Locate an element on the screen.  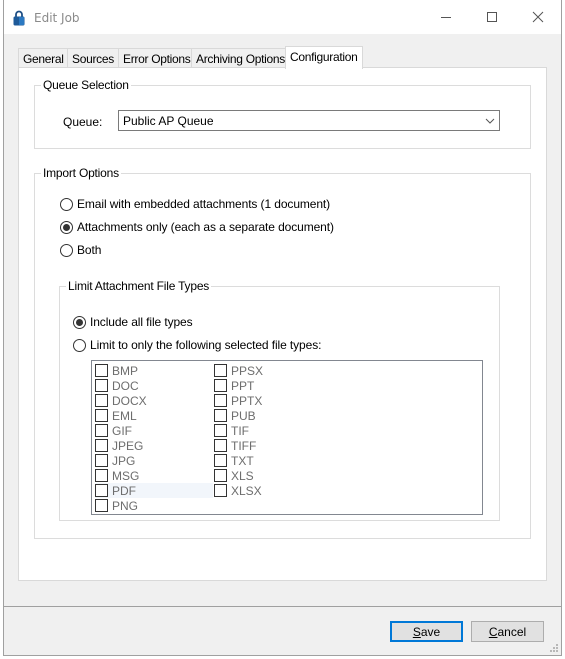
file-type-checkbox-xlsx: XLSX is located at coordinates (254, 490).